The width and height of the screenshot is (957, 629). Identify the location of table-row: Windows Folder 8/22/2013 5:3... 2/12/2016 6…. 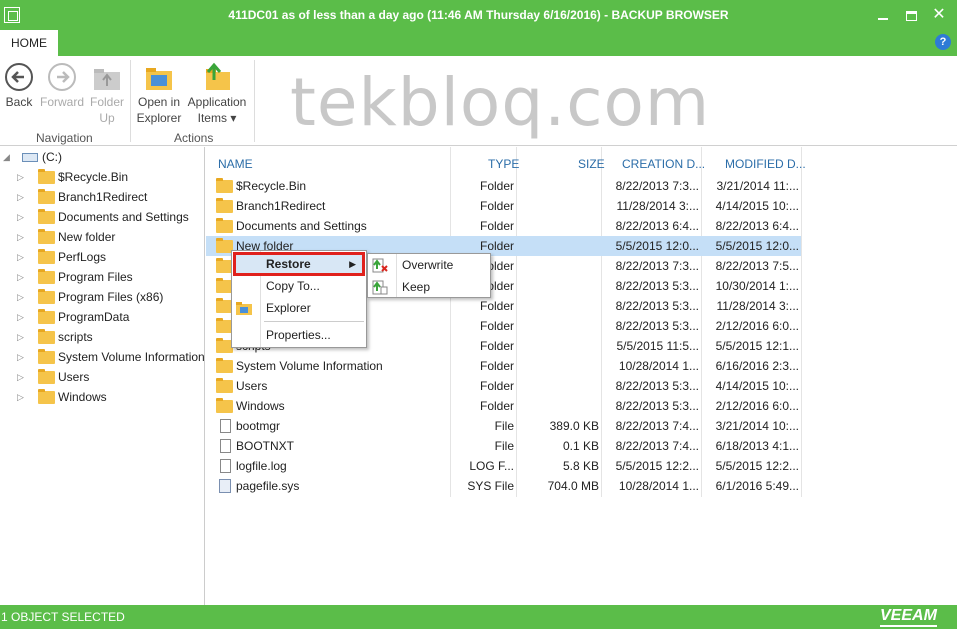
(503, 406).